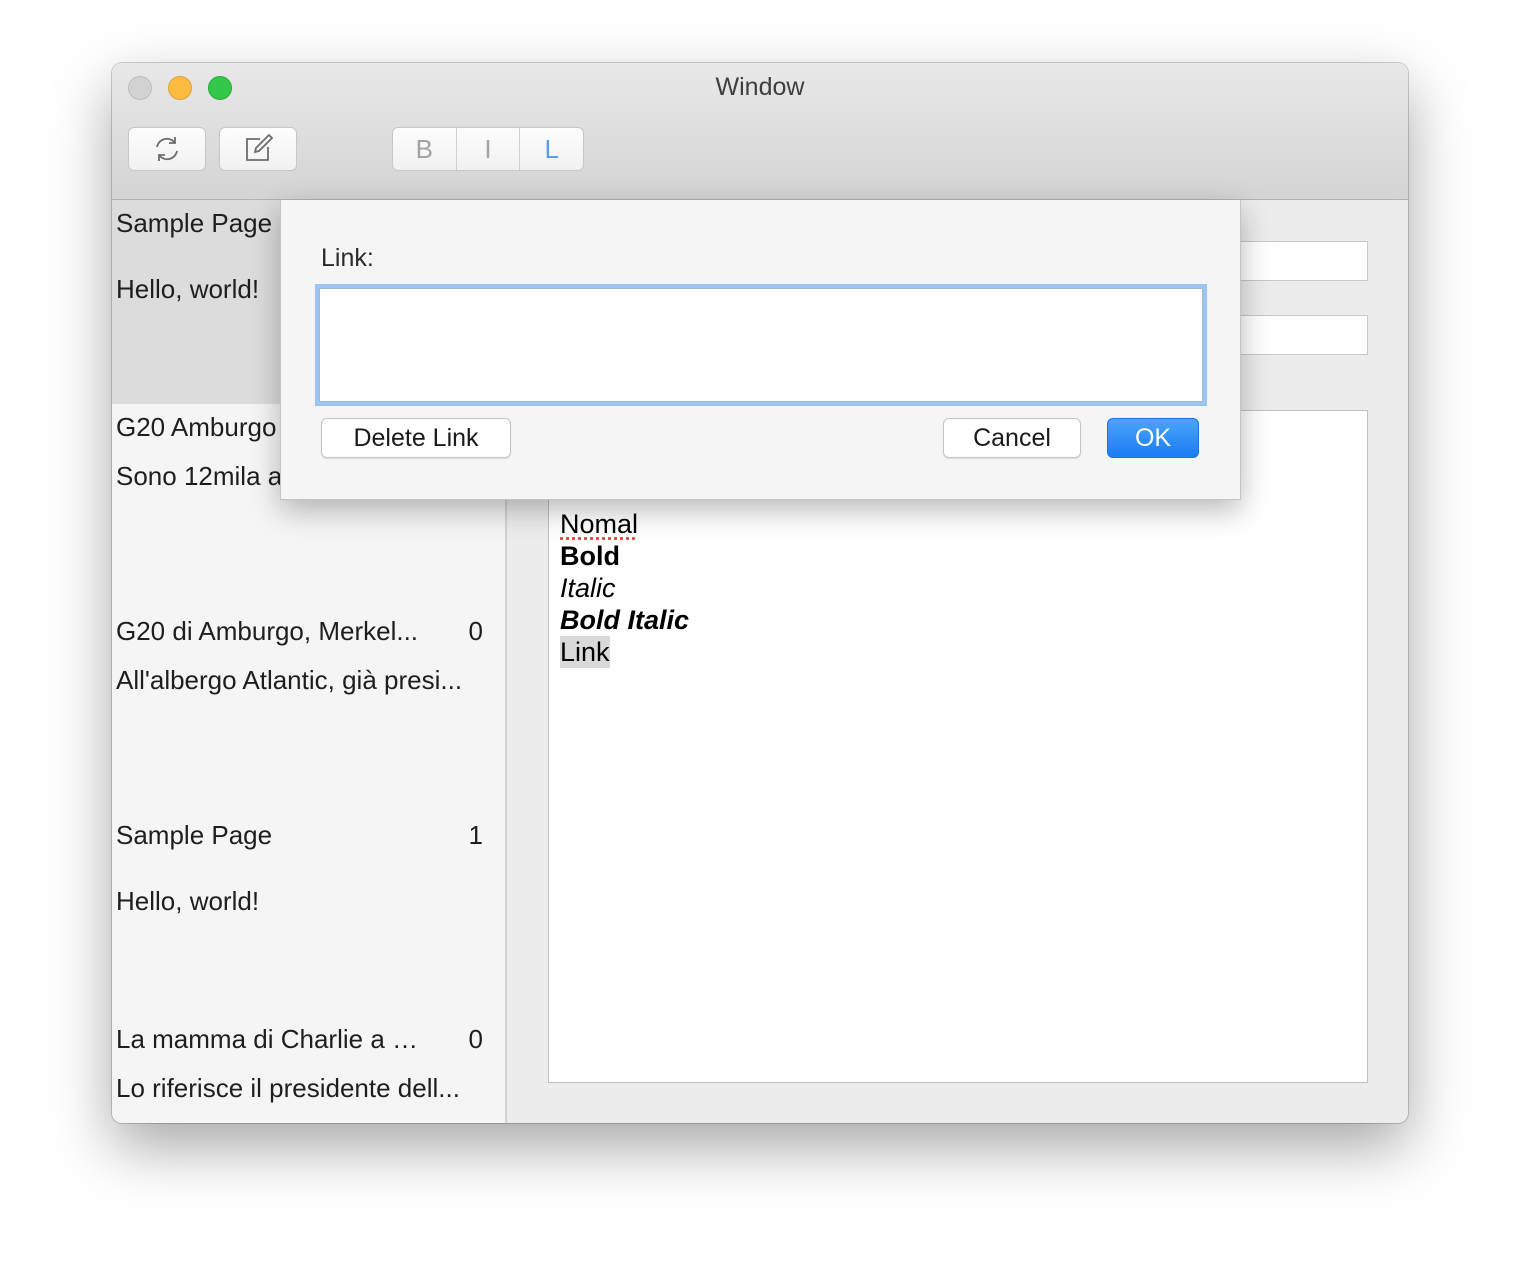 This screenshot has width=1520, height=1284. I want to click on title-field, so click(1295, 261).